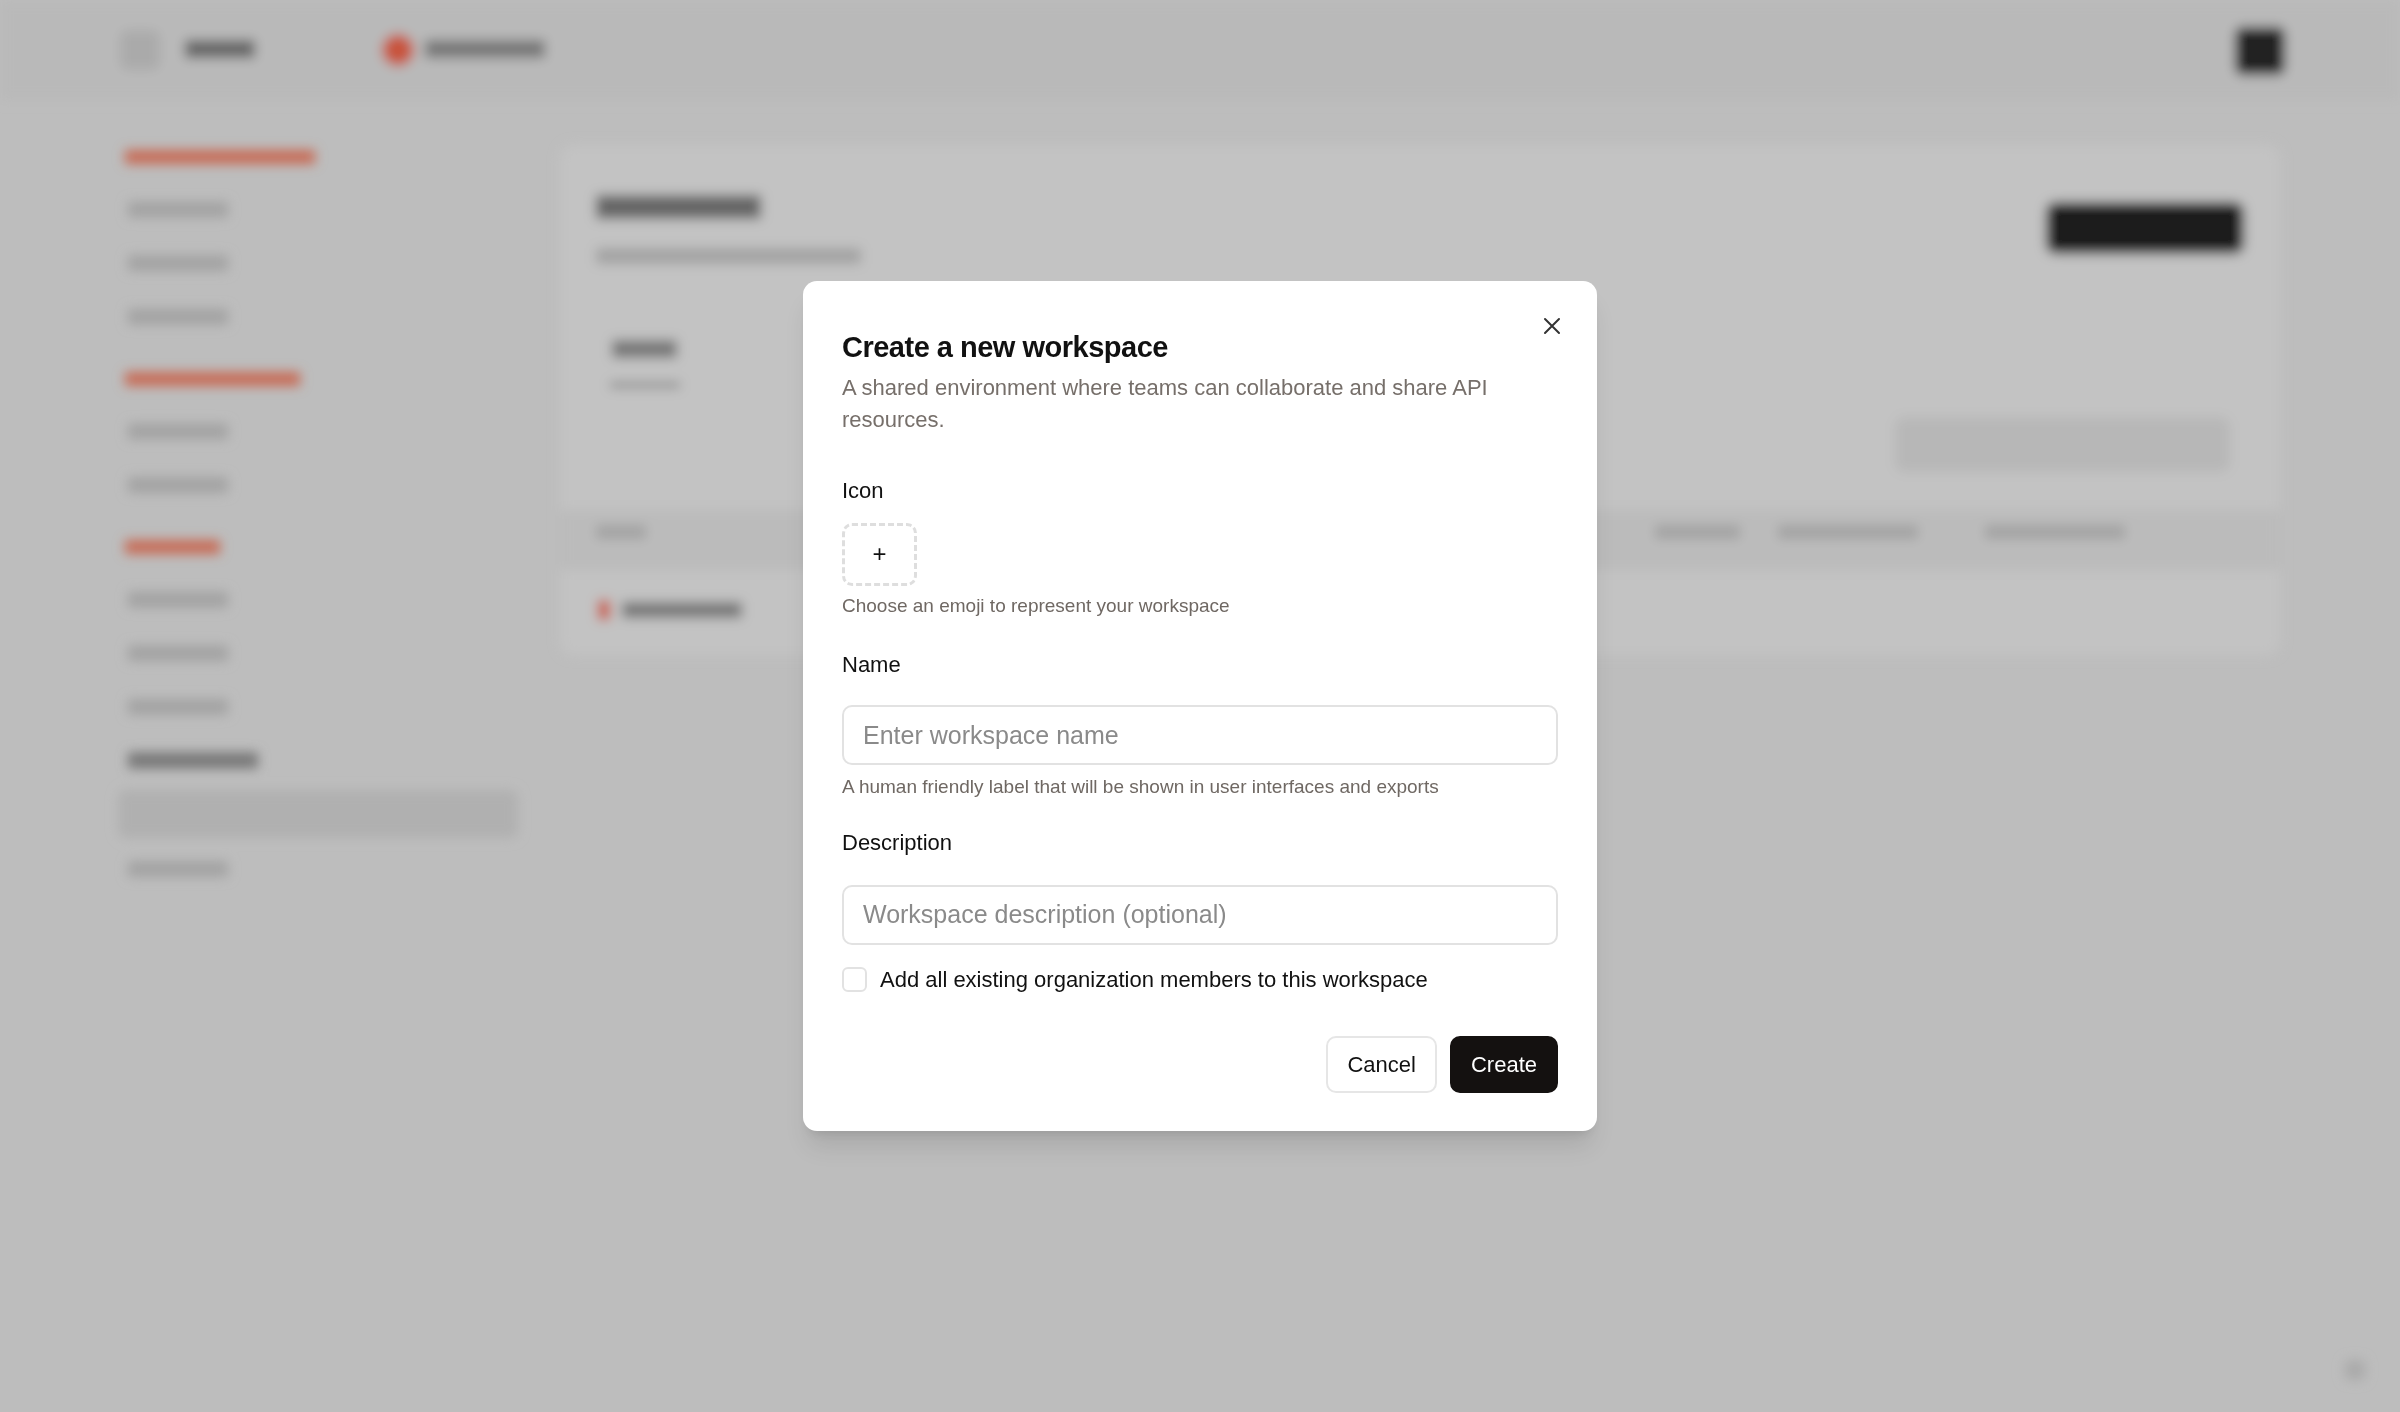  I want to click on field-label: Icon, so click(863, 490).